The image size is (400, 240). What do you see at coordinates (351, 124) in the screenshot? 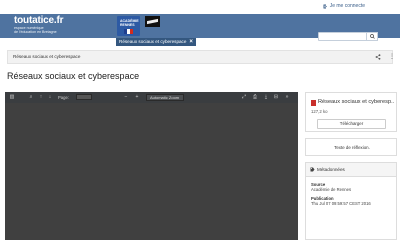
I see `download-button: Télécharger` at bounding box center [351, 124].